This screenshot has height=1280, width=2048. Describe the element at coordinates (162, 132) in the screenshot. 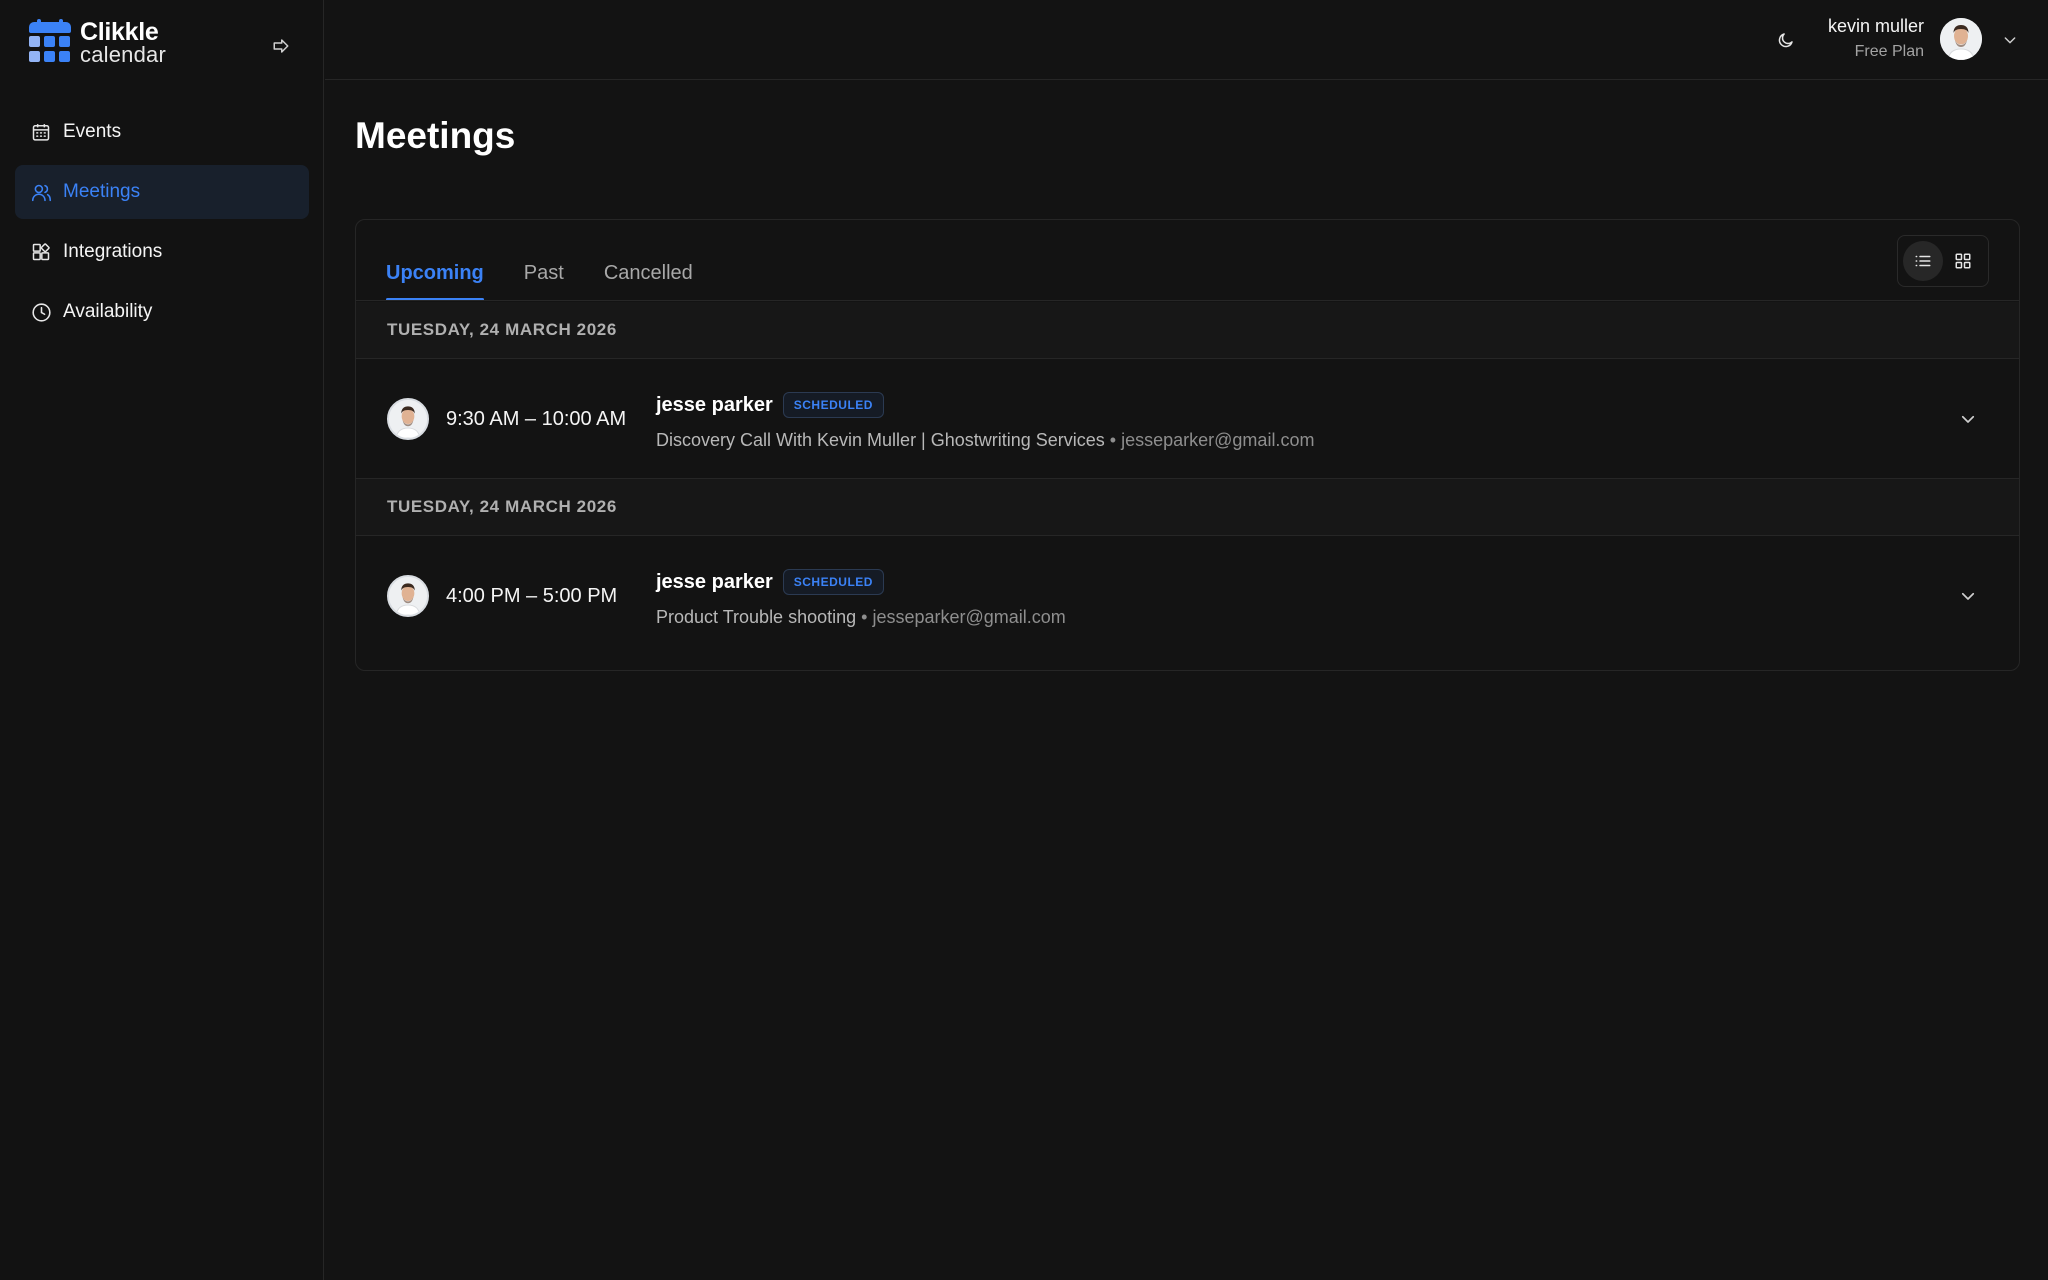

I see `sidebar-item-events: Events` at that location.